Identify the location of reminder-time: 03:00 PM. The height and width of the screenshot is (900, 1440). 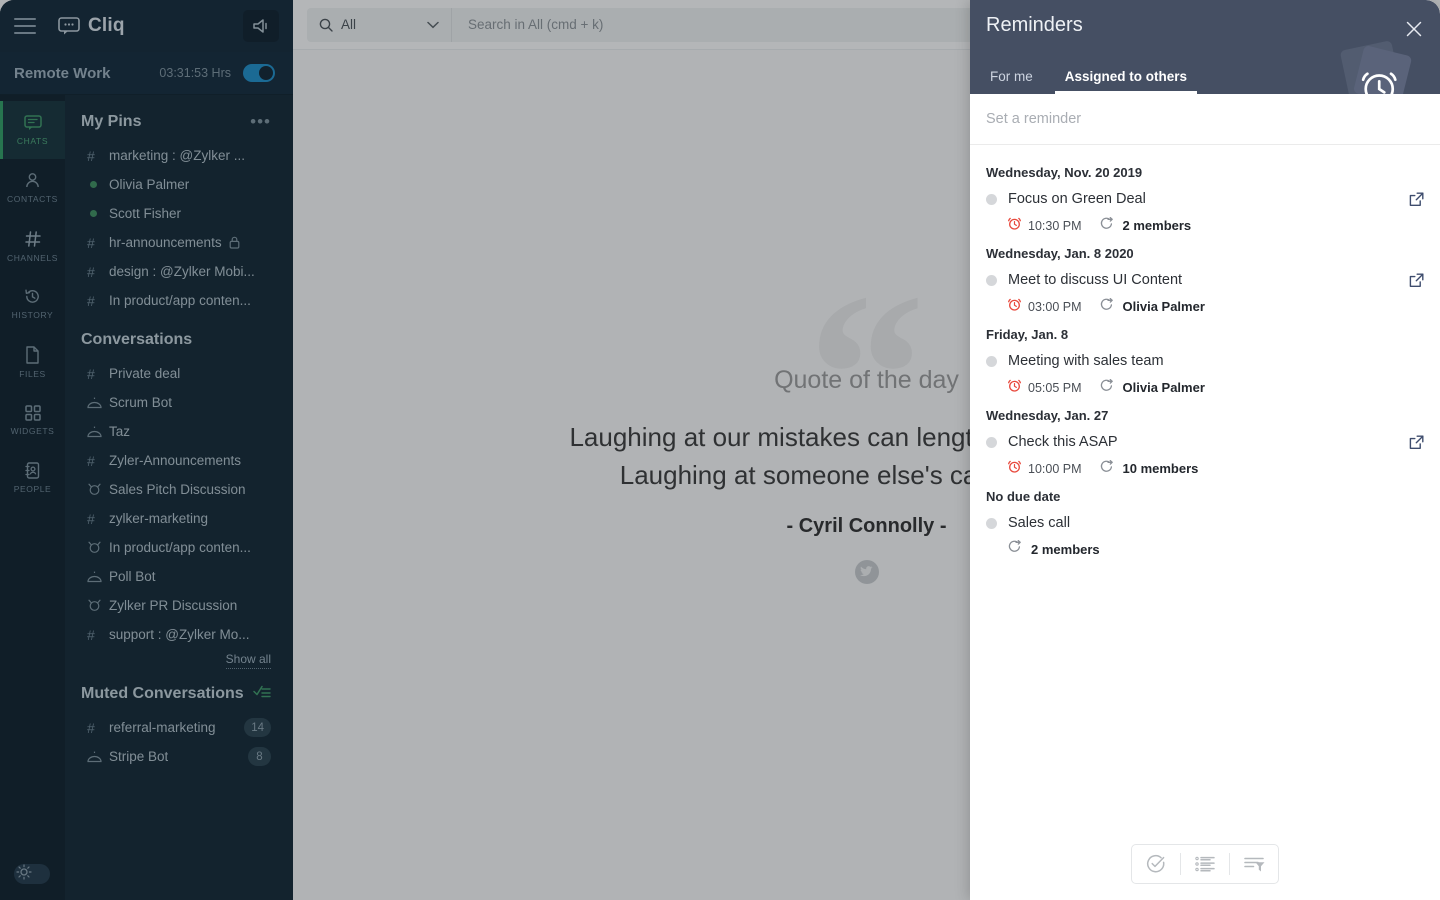
(1055, 306).